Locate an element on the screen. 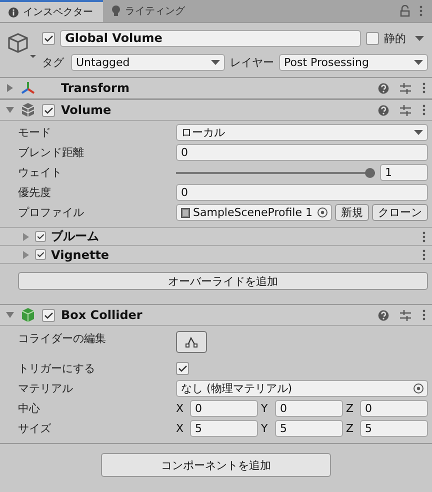  cube-icon is located at coordinates (21, 46).